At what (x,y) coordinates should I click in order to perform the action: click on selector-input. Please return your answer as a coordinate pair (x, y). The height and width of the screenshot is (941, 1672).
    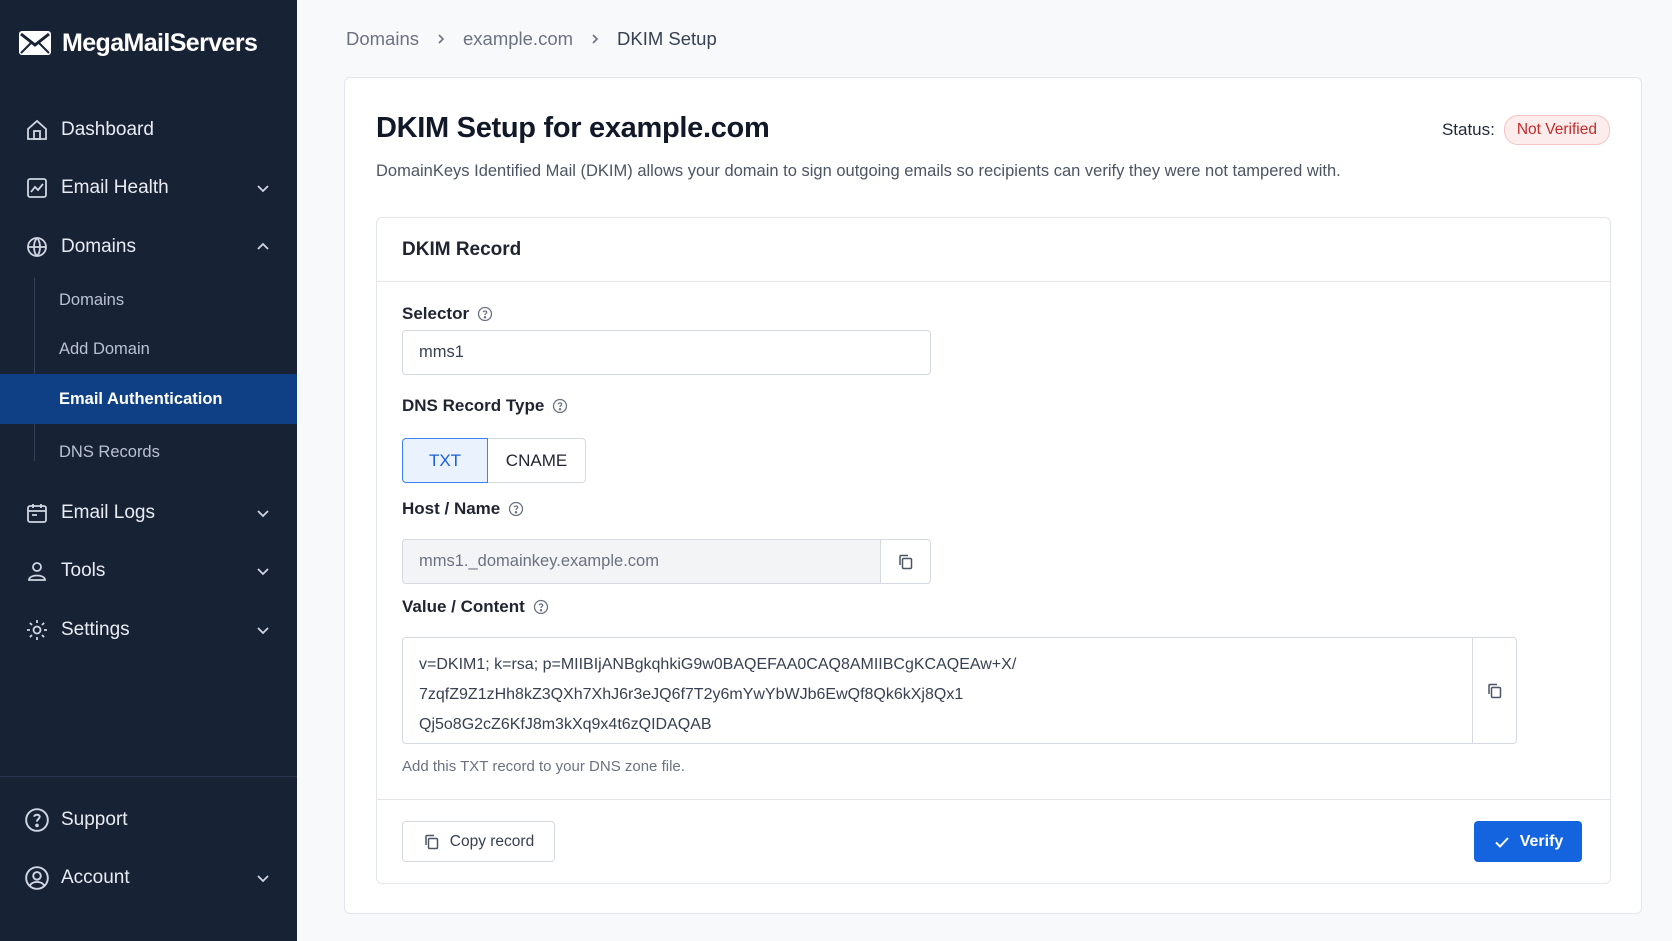
    Looking at the image, I should click on (666, 352).